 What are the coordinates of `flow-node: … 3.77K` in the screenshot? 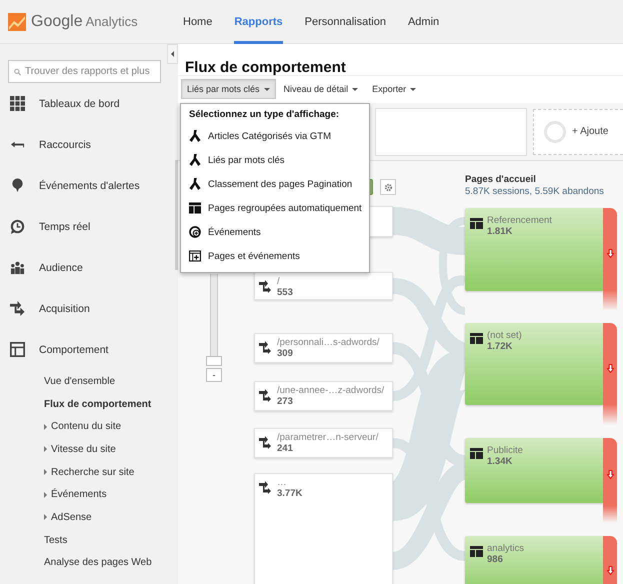 It's located at (323, 528).